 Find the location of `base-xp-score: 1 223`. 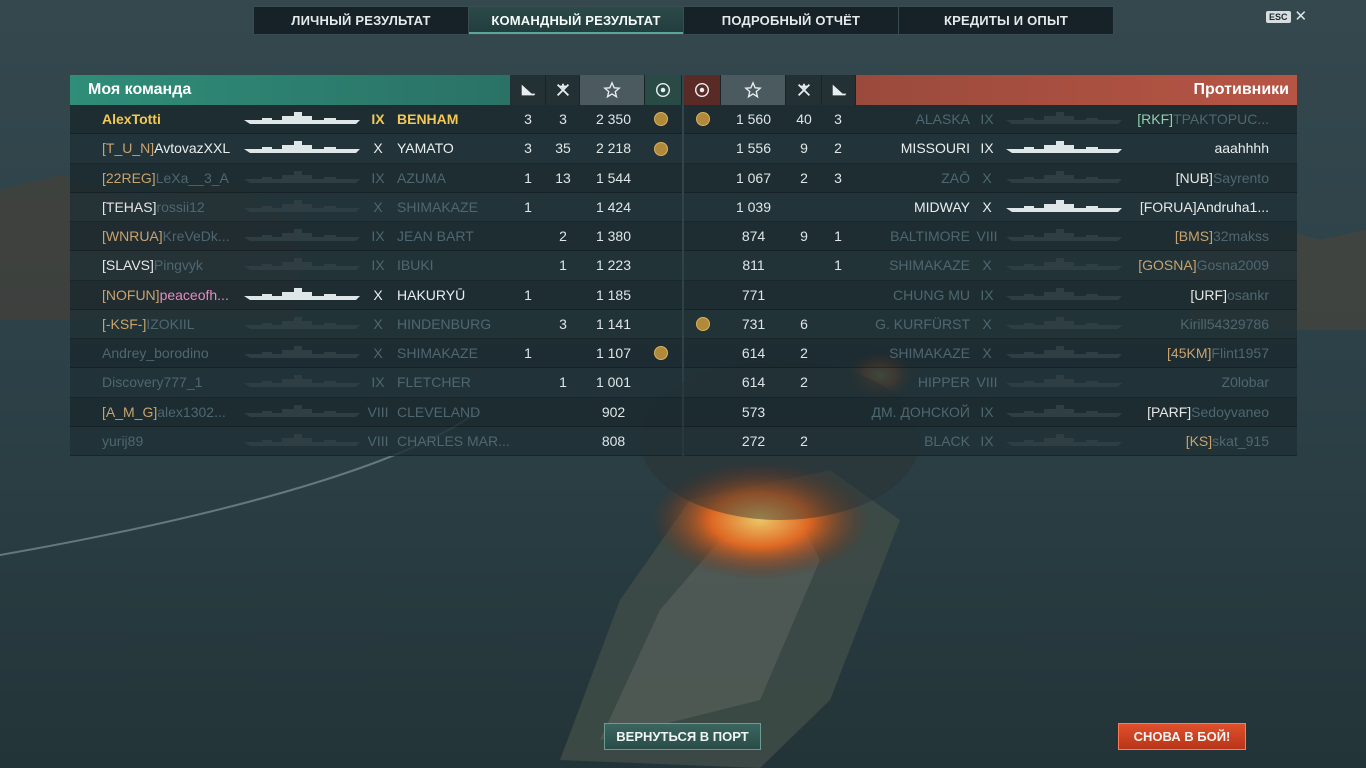

base-xp-score: 1 223 is located at coordinates (613, 265).